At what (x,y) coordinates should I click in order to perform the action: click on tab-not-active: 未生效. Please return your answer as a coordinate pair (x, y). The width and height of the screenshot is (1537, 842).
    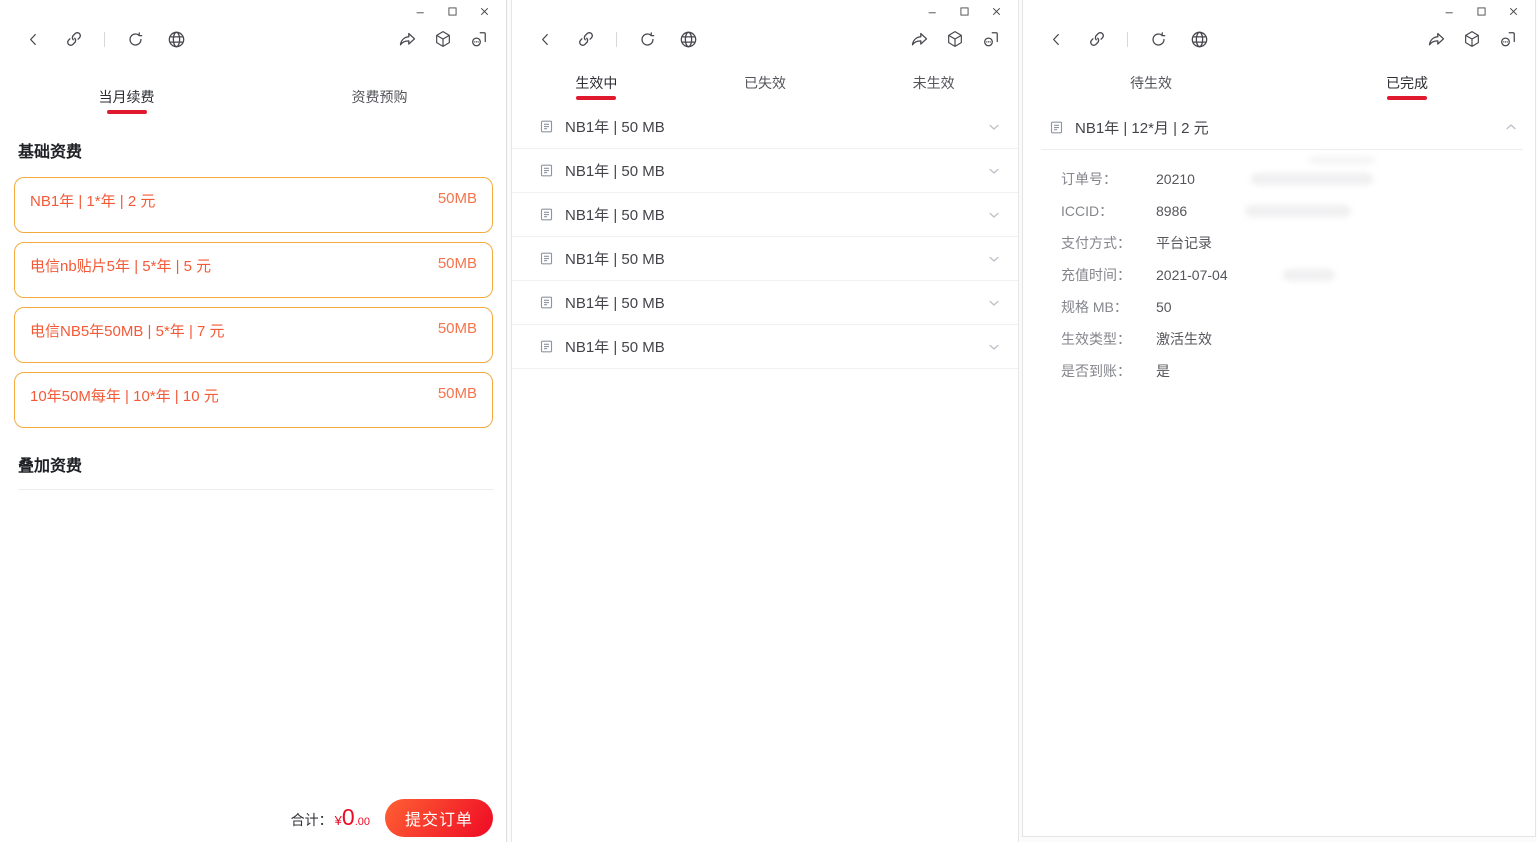
    Looking at the image, I should click on (933, 79).